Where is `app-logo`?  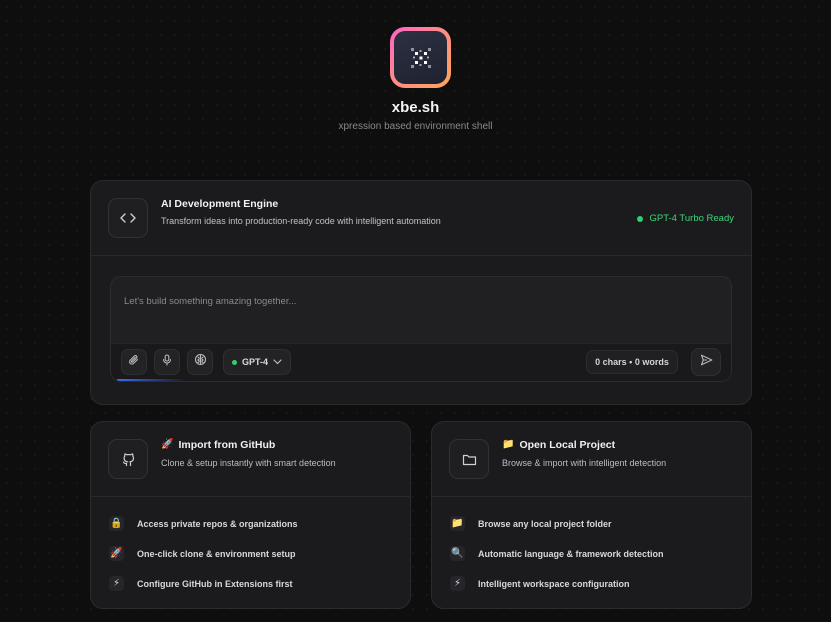 app-logo is located at coordinates (420, 57).